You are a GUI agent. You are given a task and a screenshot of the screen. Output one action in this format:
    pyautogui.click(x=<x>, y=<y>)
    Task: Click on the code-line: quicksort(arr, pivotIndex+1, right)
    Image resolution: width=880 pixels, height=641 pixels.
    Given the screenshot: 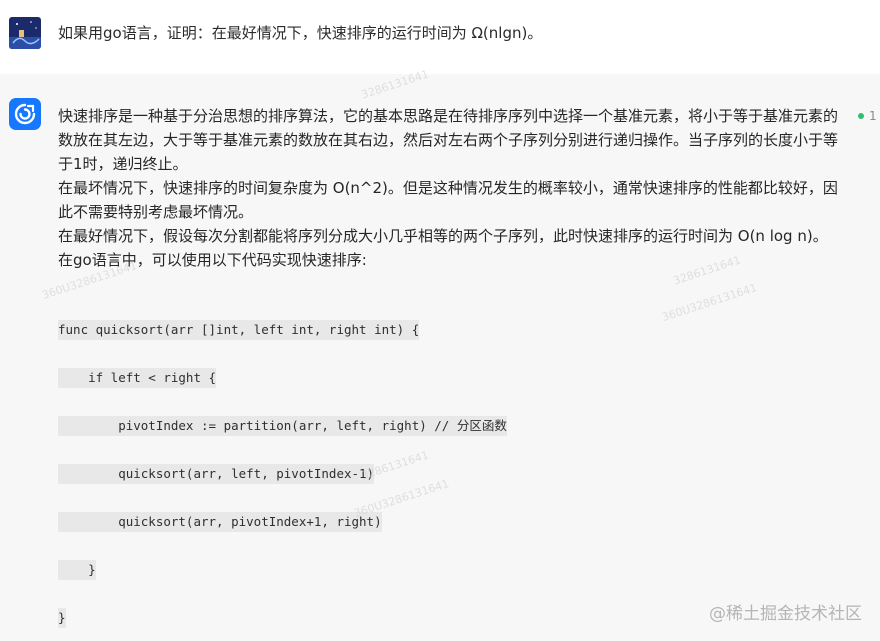 What is the action you would take?
    pyautogui.click(x=220, y=522)
    